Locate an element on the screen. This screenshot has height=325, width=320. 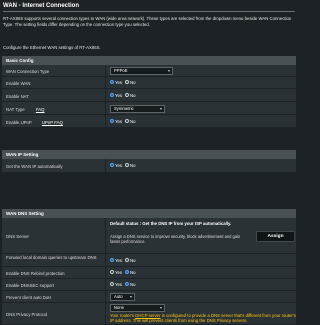
enable-nat-label: Enable NAT is located at coordinates (17, 96).